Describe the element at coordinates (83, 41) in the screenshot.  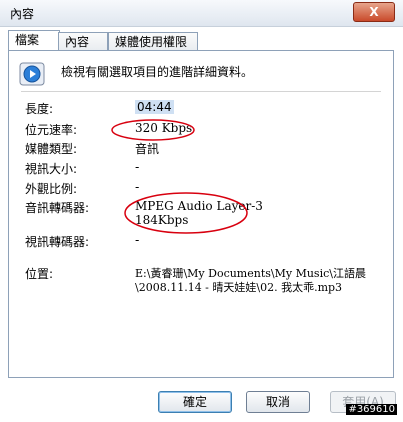
I see `tab-content: 內容` at that location.